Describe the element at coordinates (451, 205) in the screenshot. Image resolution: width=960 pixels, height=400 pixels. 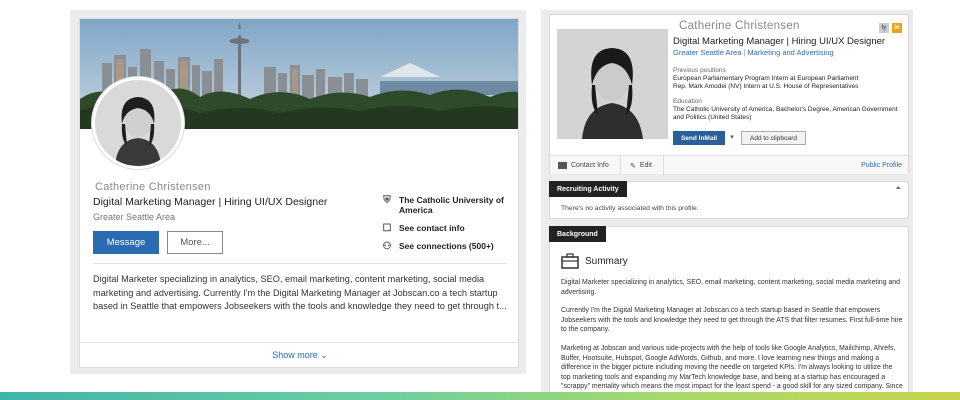
I see `education-label: The Catholic University of America` at that location.